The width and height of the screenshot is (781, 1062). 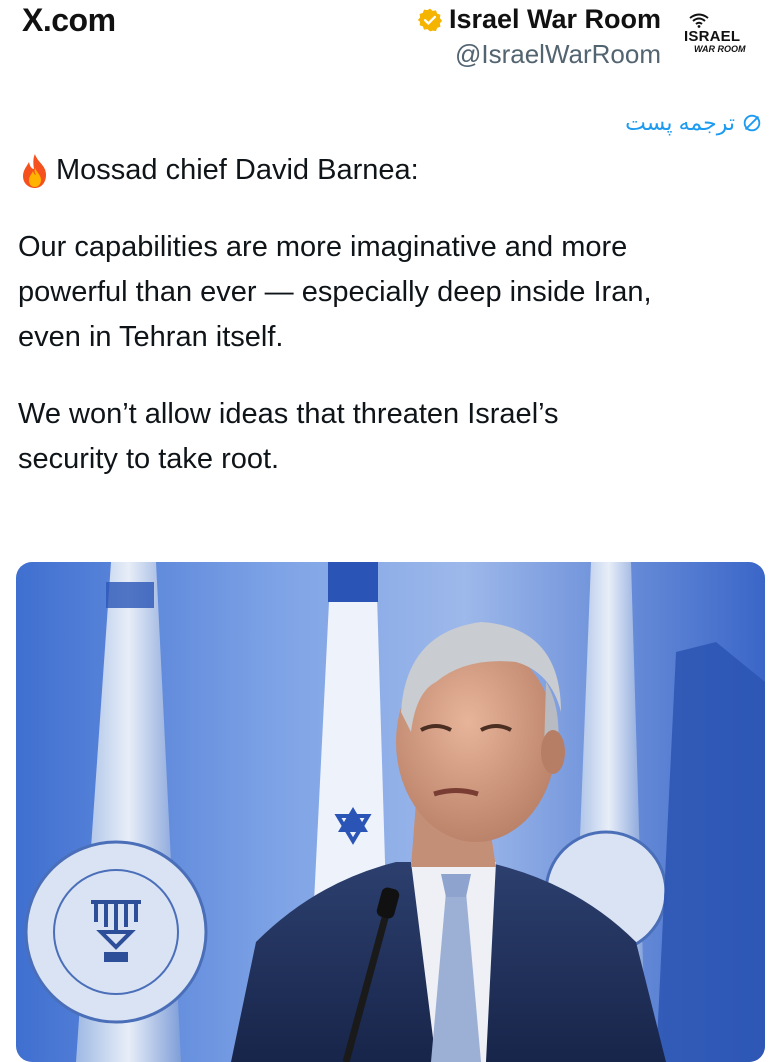 I want to click on translate-post-link: ترجمه پست, so click(x=694, y=123).